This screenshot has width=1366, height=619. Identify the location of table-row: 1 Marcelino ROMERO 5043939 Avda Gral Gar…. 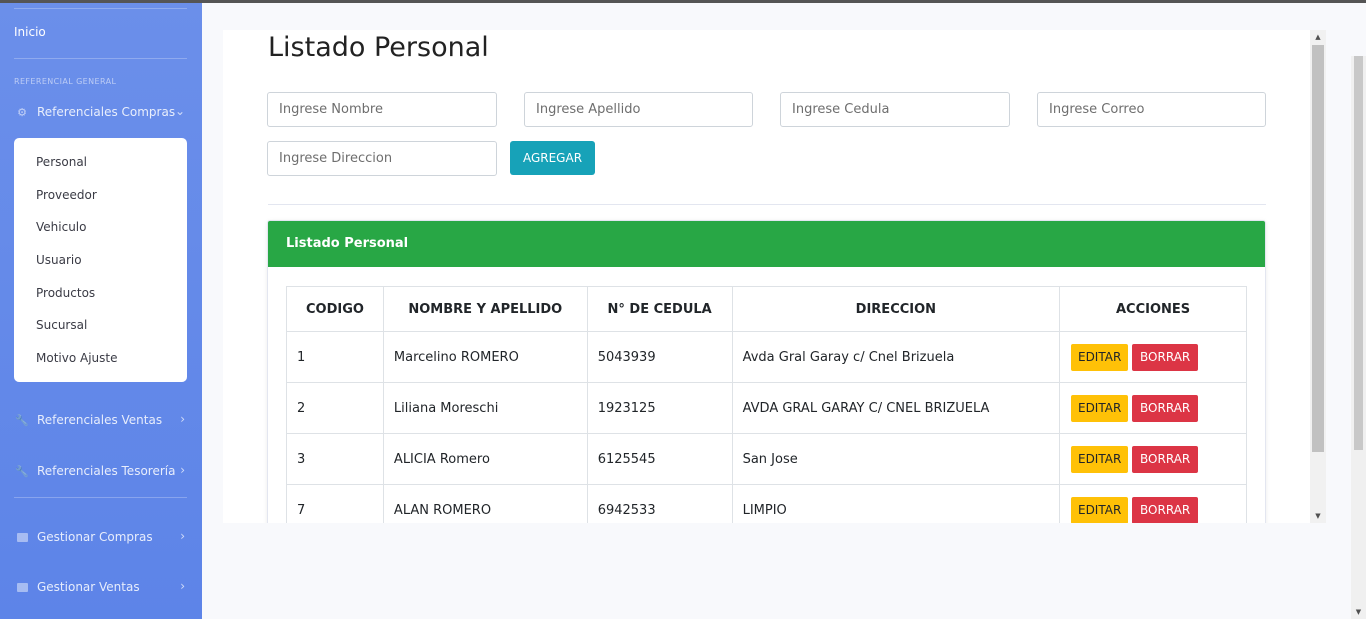
(766, 357).